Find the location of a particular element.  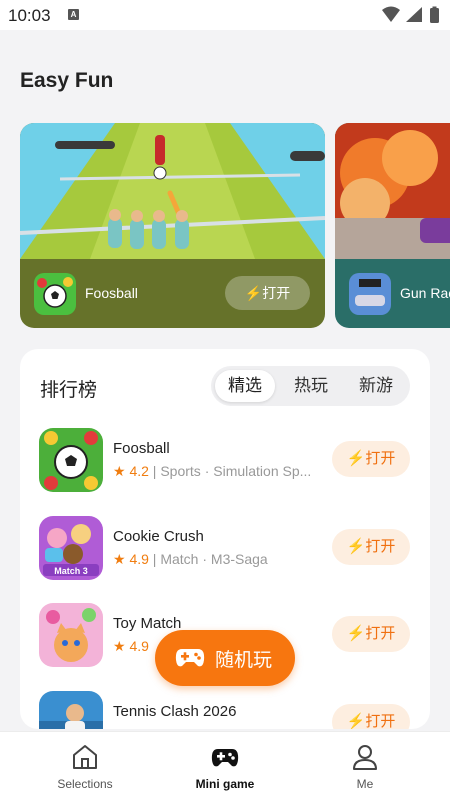

toy-match-game-icon is located at coordinates (71, 635).